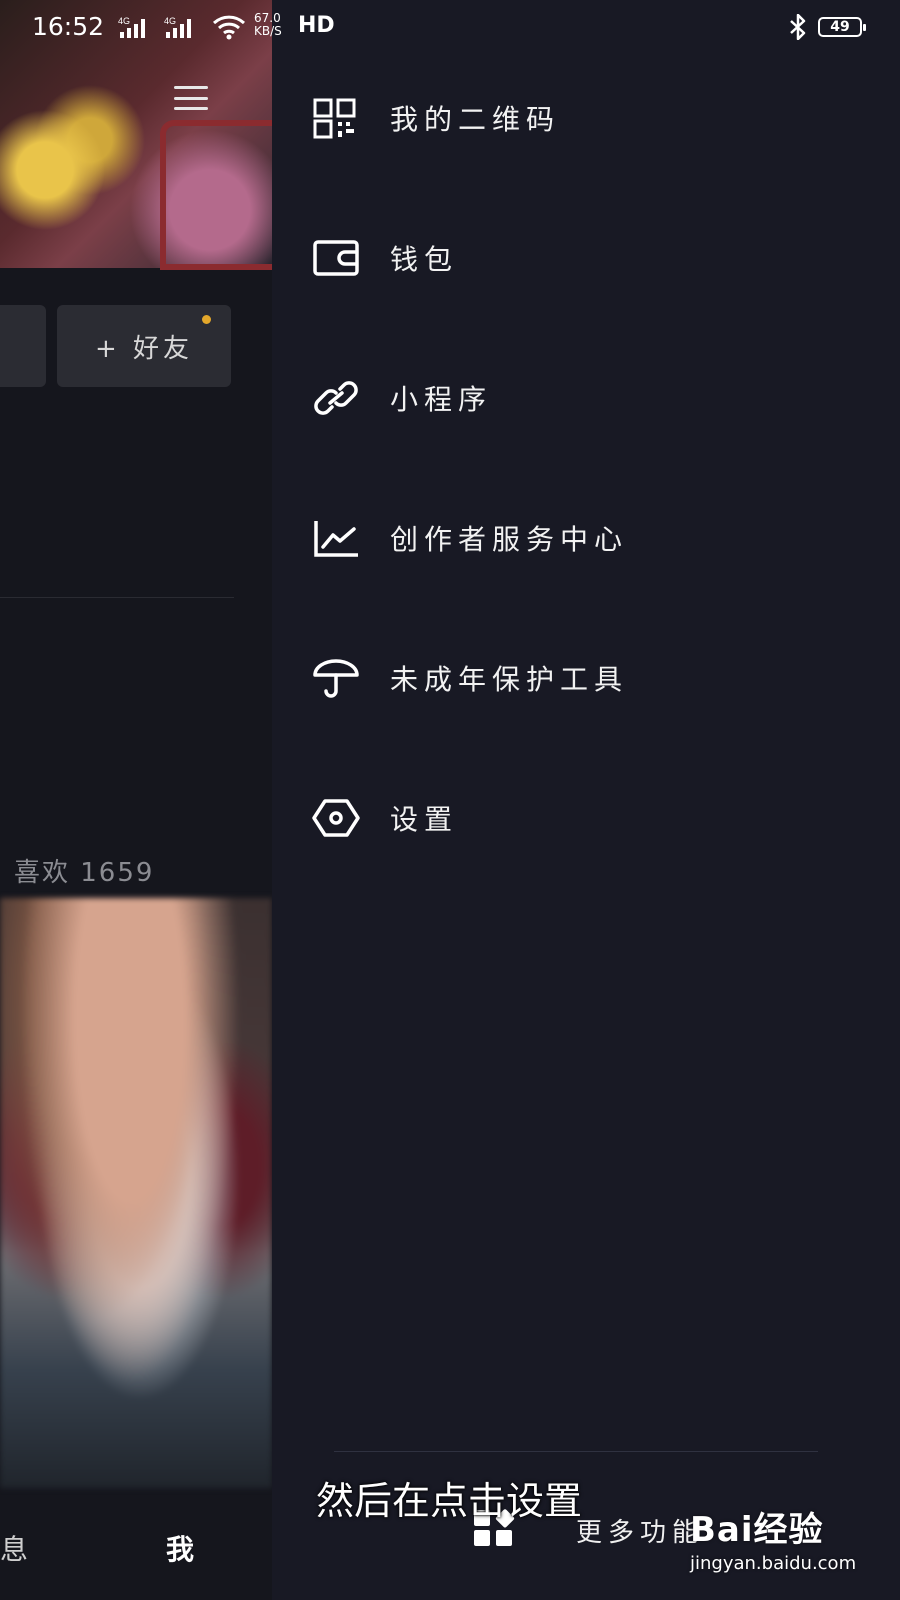 The image size is (900, 1600). Describe the element at coordinates (136, 1193) in the screenshot. I see `feed-thumbnail` at that location.